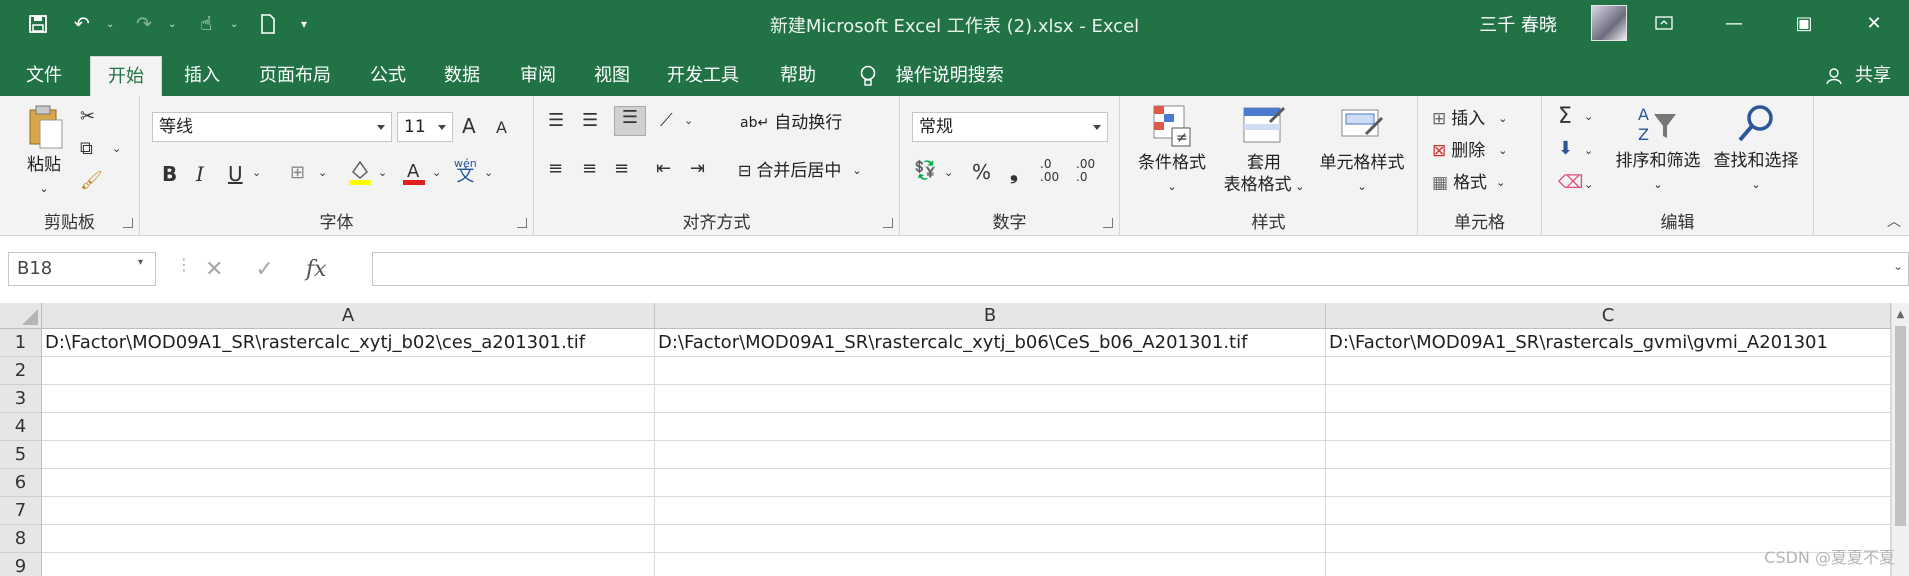  I want to click on accounting-dropdown-icon: ⌄, so click(948, 172).